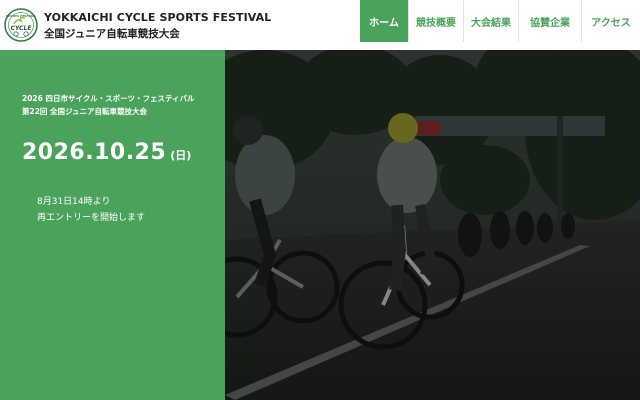 This screenshot has height=400, width=640. I want to click on site-title-en: YOKKAICHI CYCLE SPORTS FESTIVAL, so click(157, 17).